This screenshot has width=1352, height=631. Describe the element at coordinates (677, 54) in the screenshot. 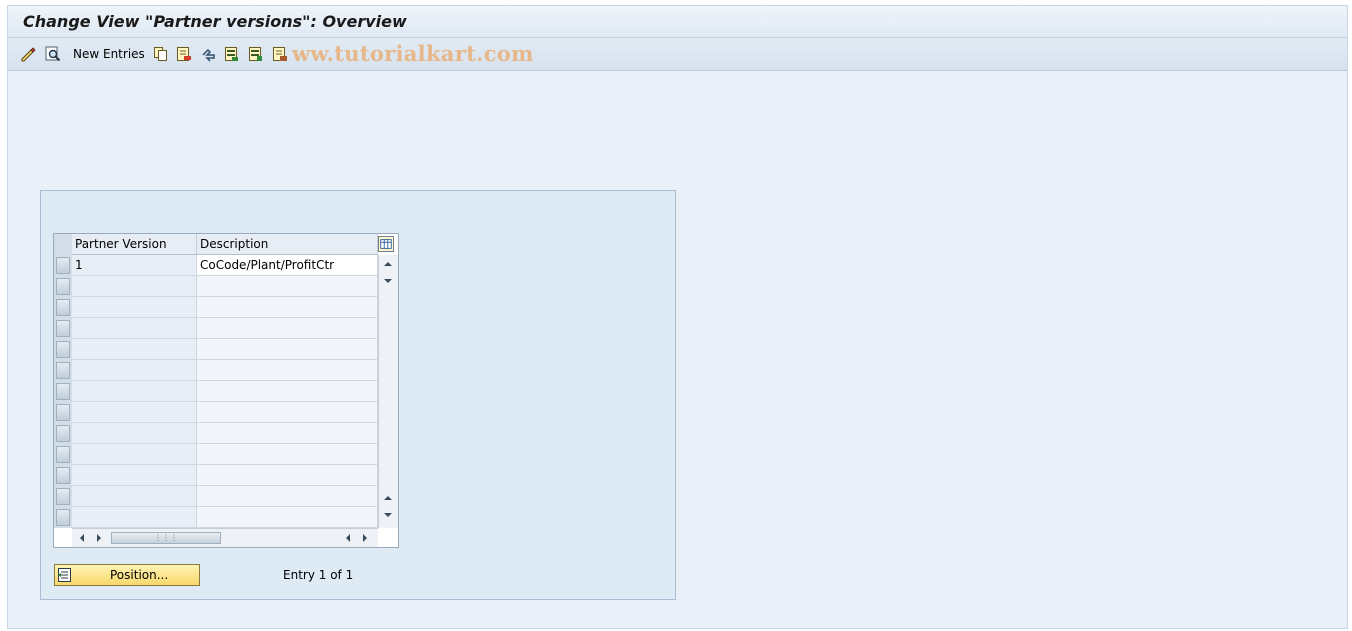

I see `application-toolbar: New Entries ww.tutorialkart.com` at that location.